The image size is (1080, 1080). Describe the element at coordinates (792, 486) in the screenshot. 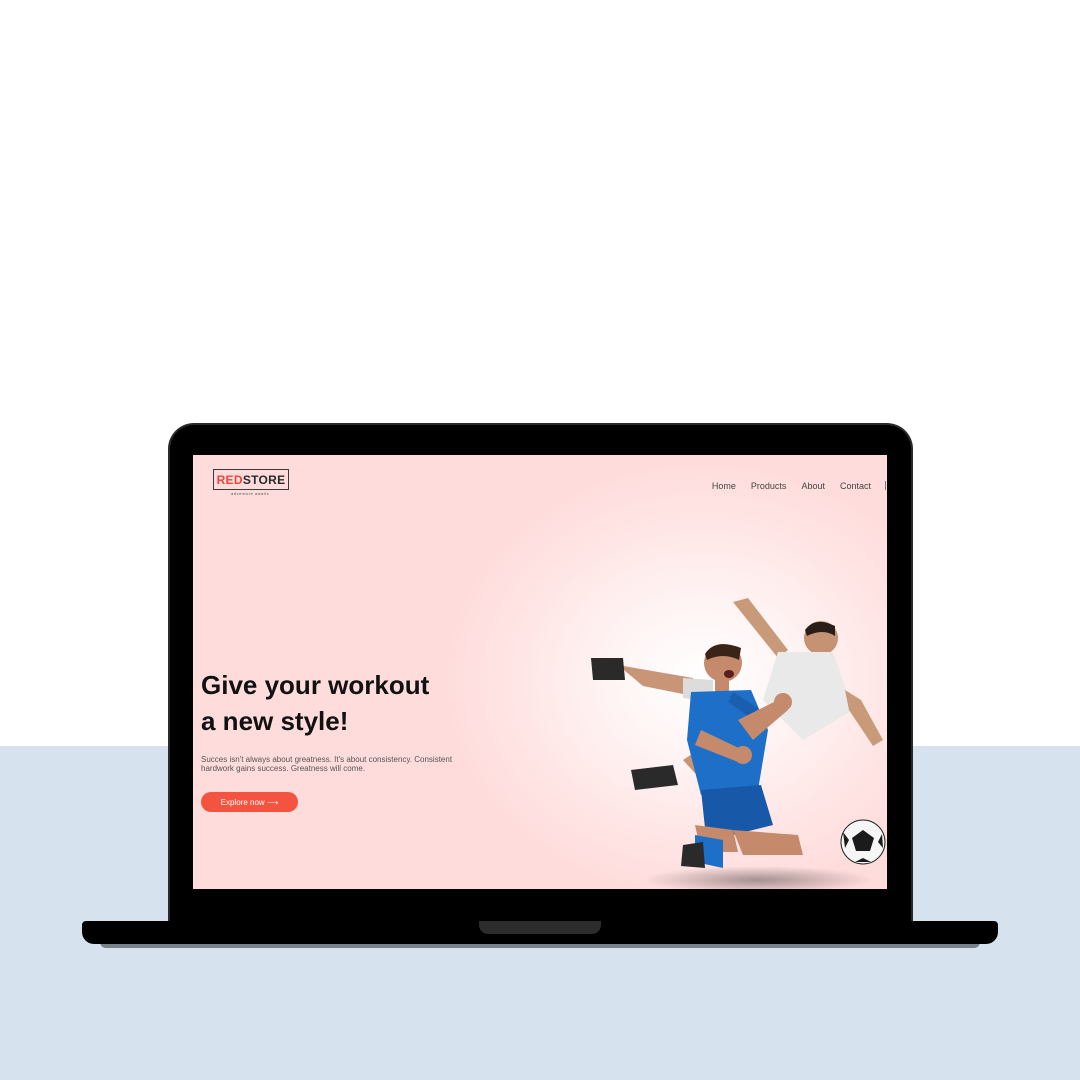

I see `main-nav: Home Products About Contact` at that location.